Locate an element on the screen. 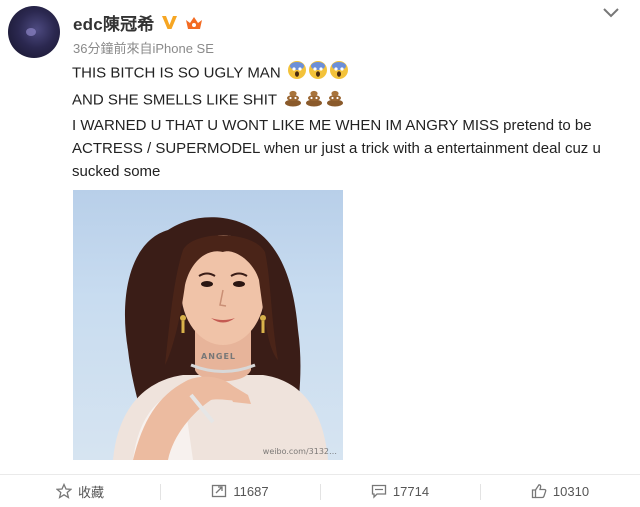 This screenshot has height=507, width=640. author-row: edc陳冠希 is located at coordinates (138, 22).